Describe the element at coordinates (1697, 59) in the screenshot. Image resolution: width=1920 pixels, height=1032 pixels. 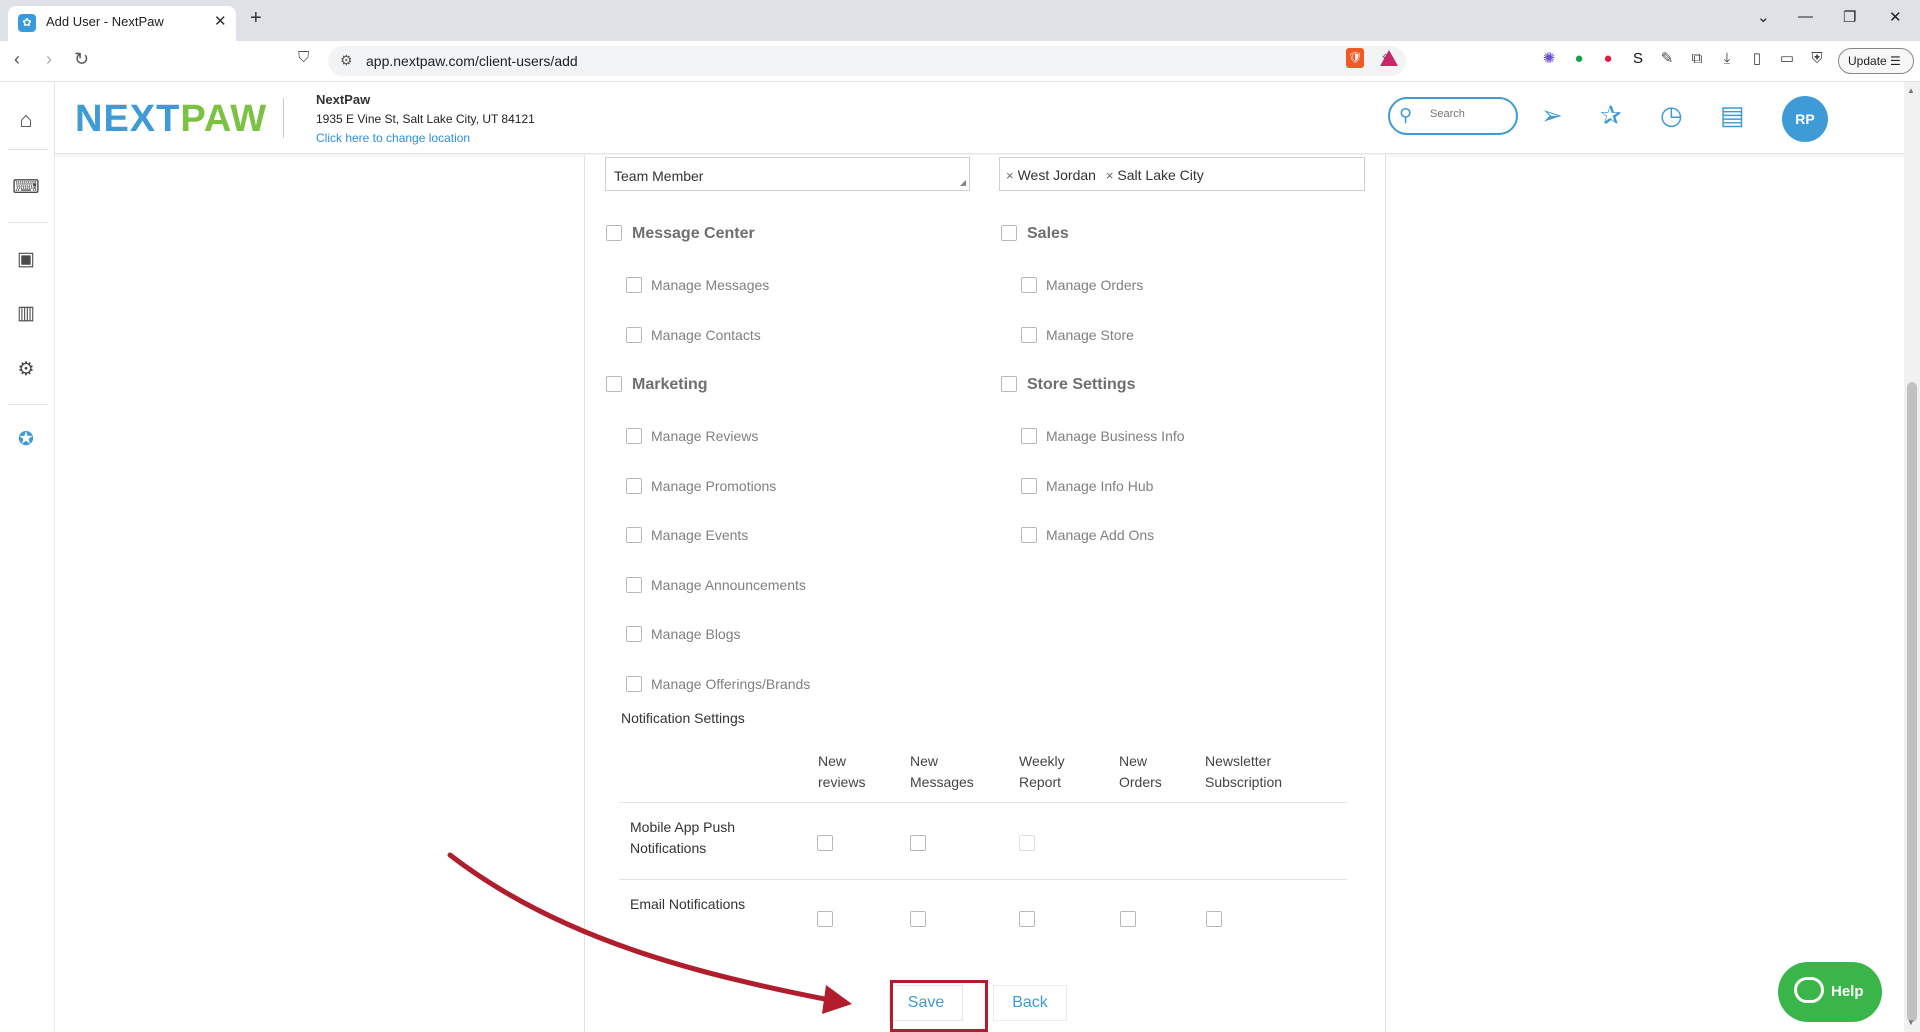
I see `extensions-puzzle-icon: ⧉` at that location.